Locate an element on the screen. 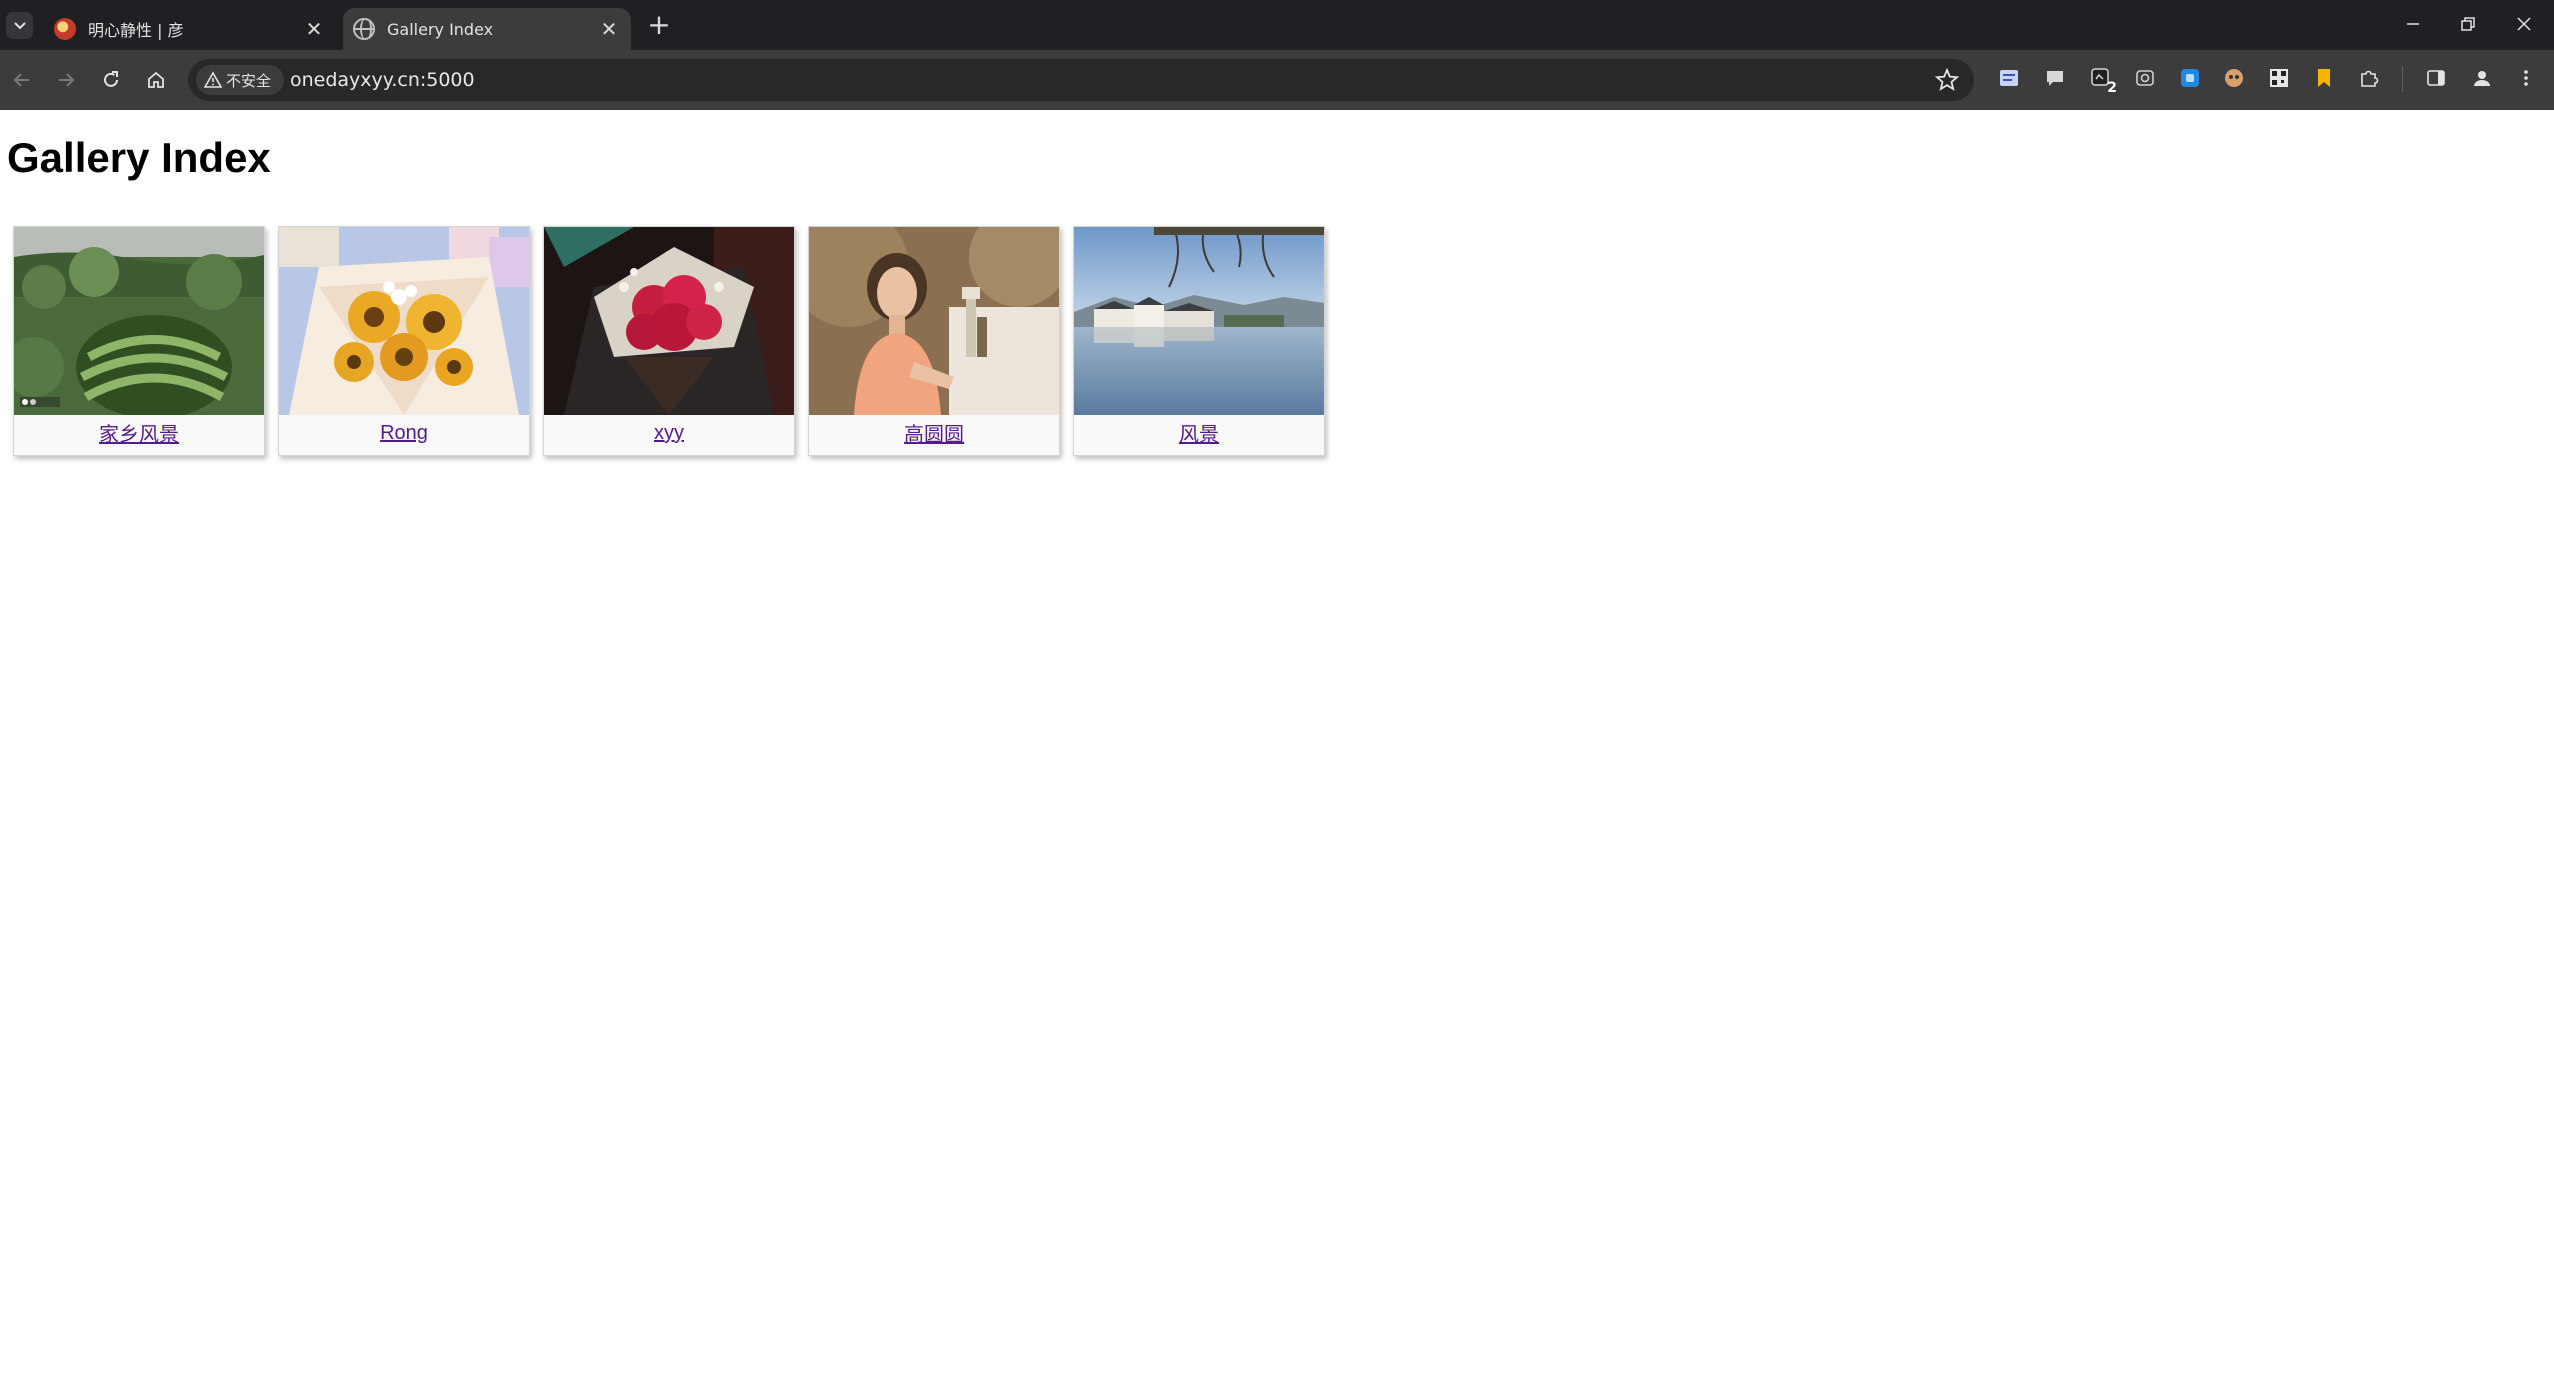 The height and width of the screenshot is (1386, 2554). globe-icon is located at coordinates (364, 29).